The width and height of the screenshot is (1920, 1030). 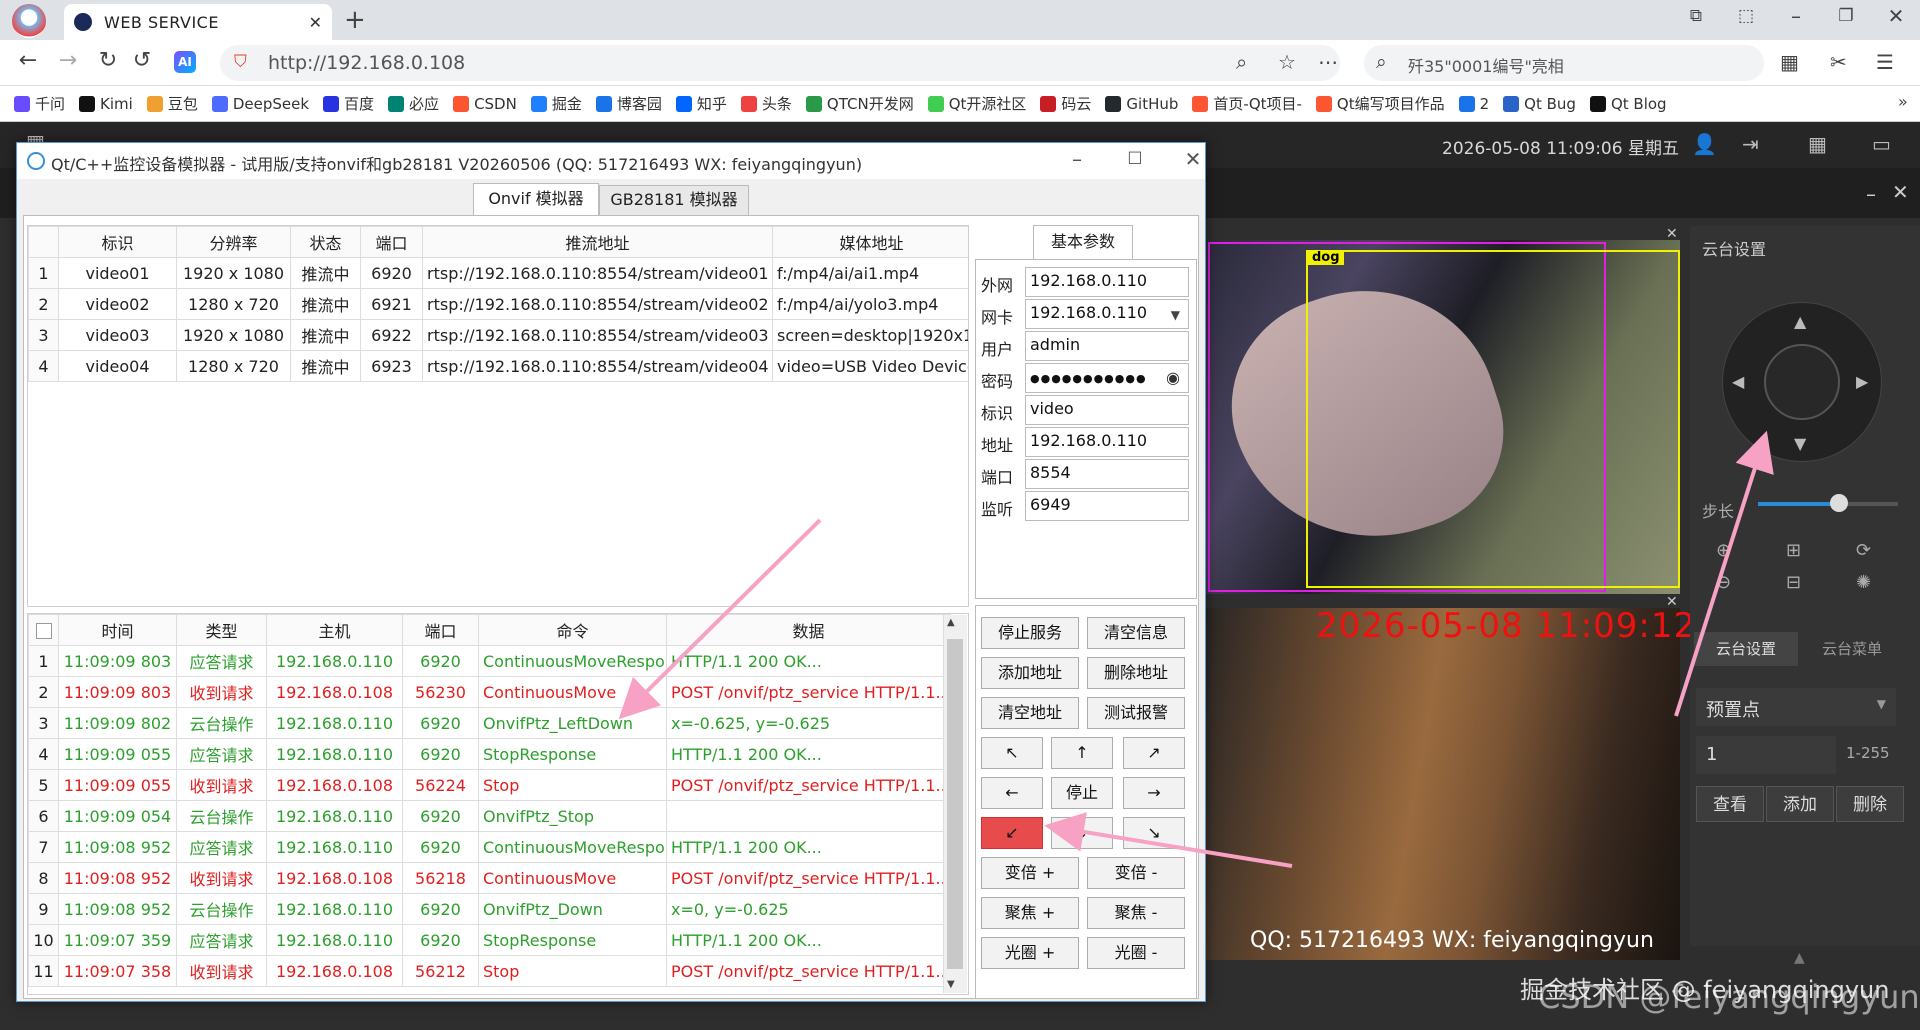 What do you see at coordinates (1173, 377) in the screenshot?
I see `password-toggle-icon: ◉` at bounding box center [1173, 377].